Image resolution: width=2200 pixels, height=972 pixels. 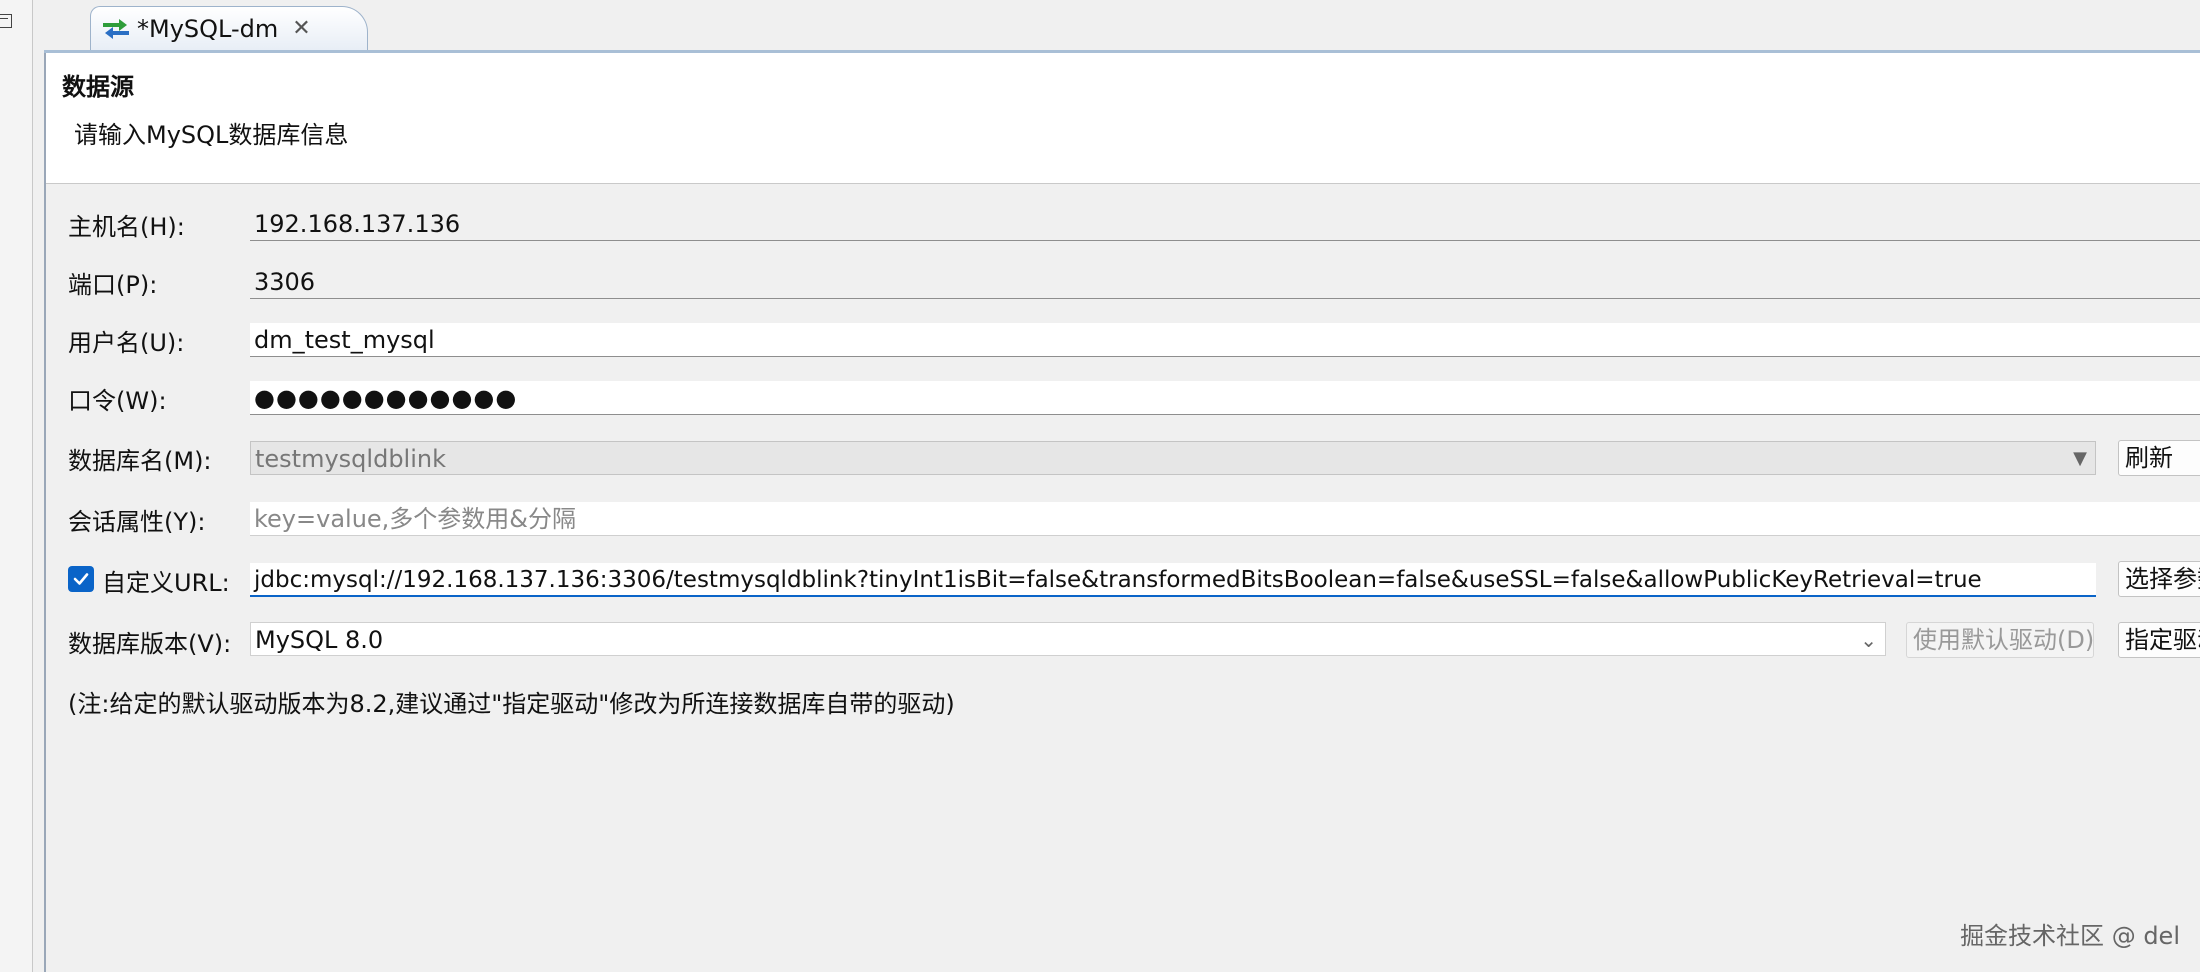 What do you see at coordinates (2159, 640) in the screenshot?
I see `specify-driver-button: 指定驱动` at bounding box center [2159, 640].